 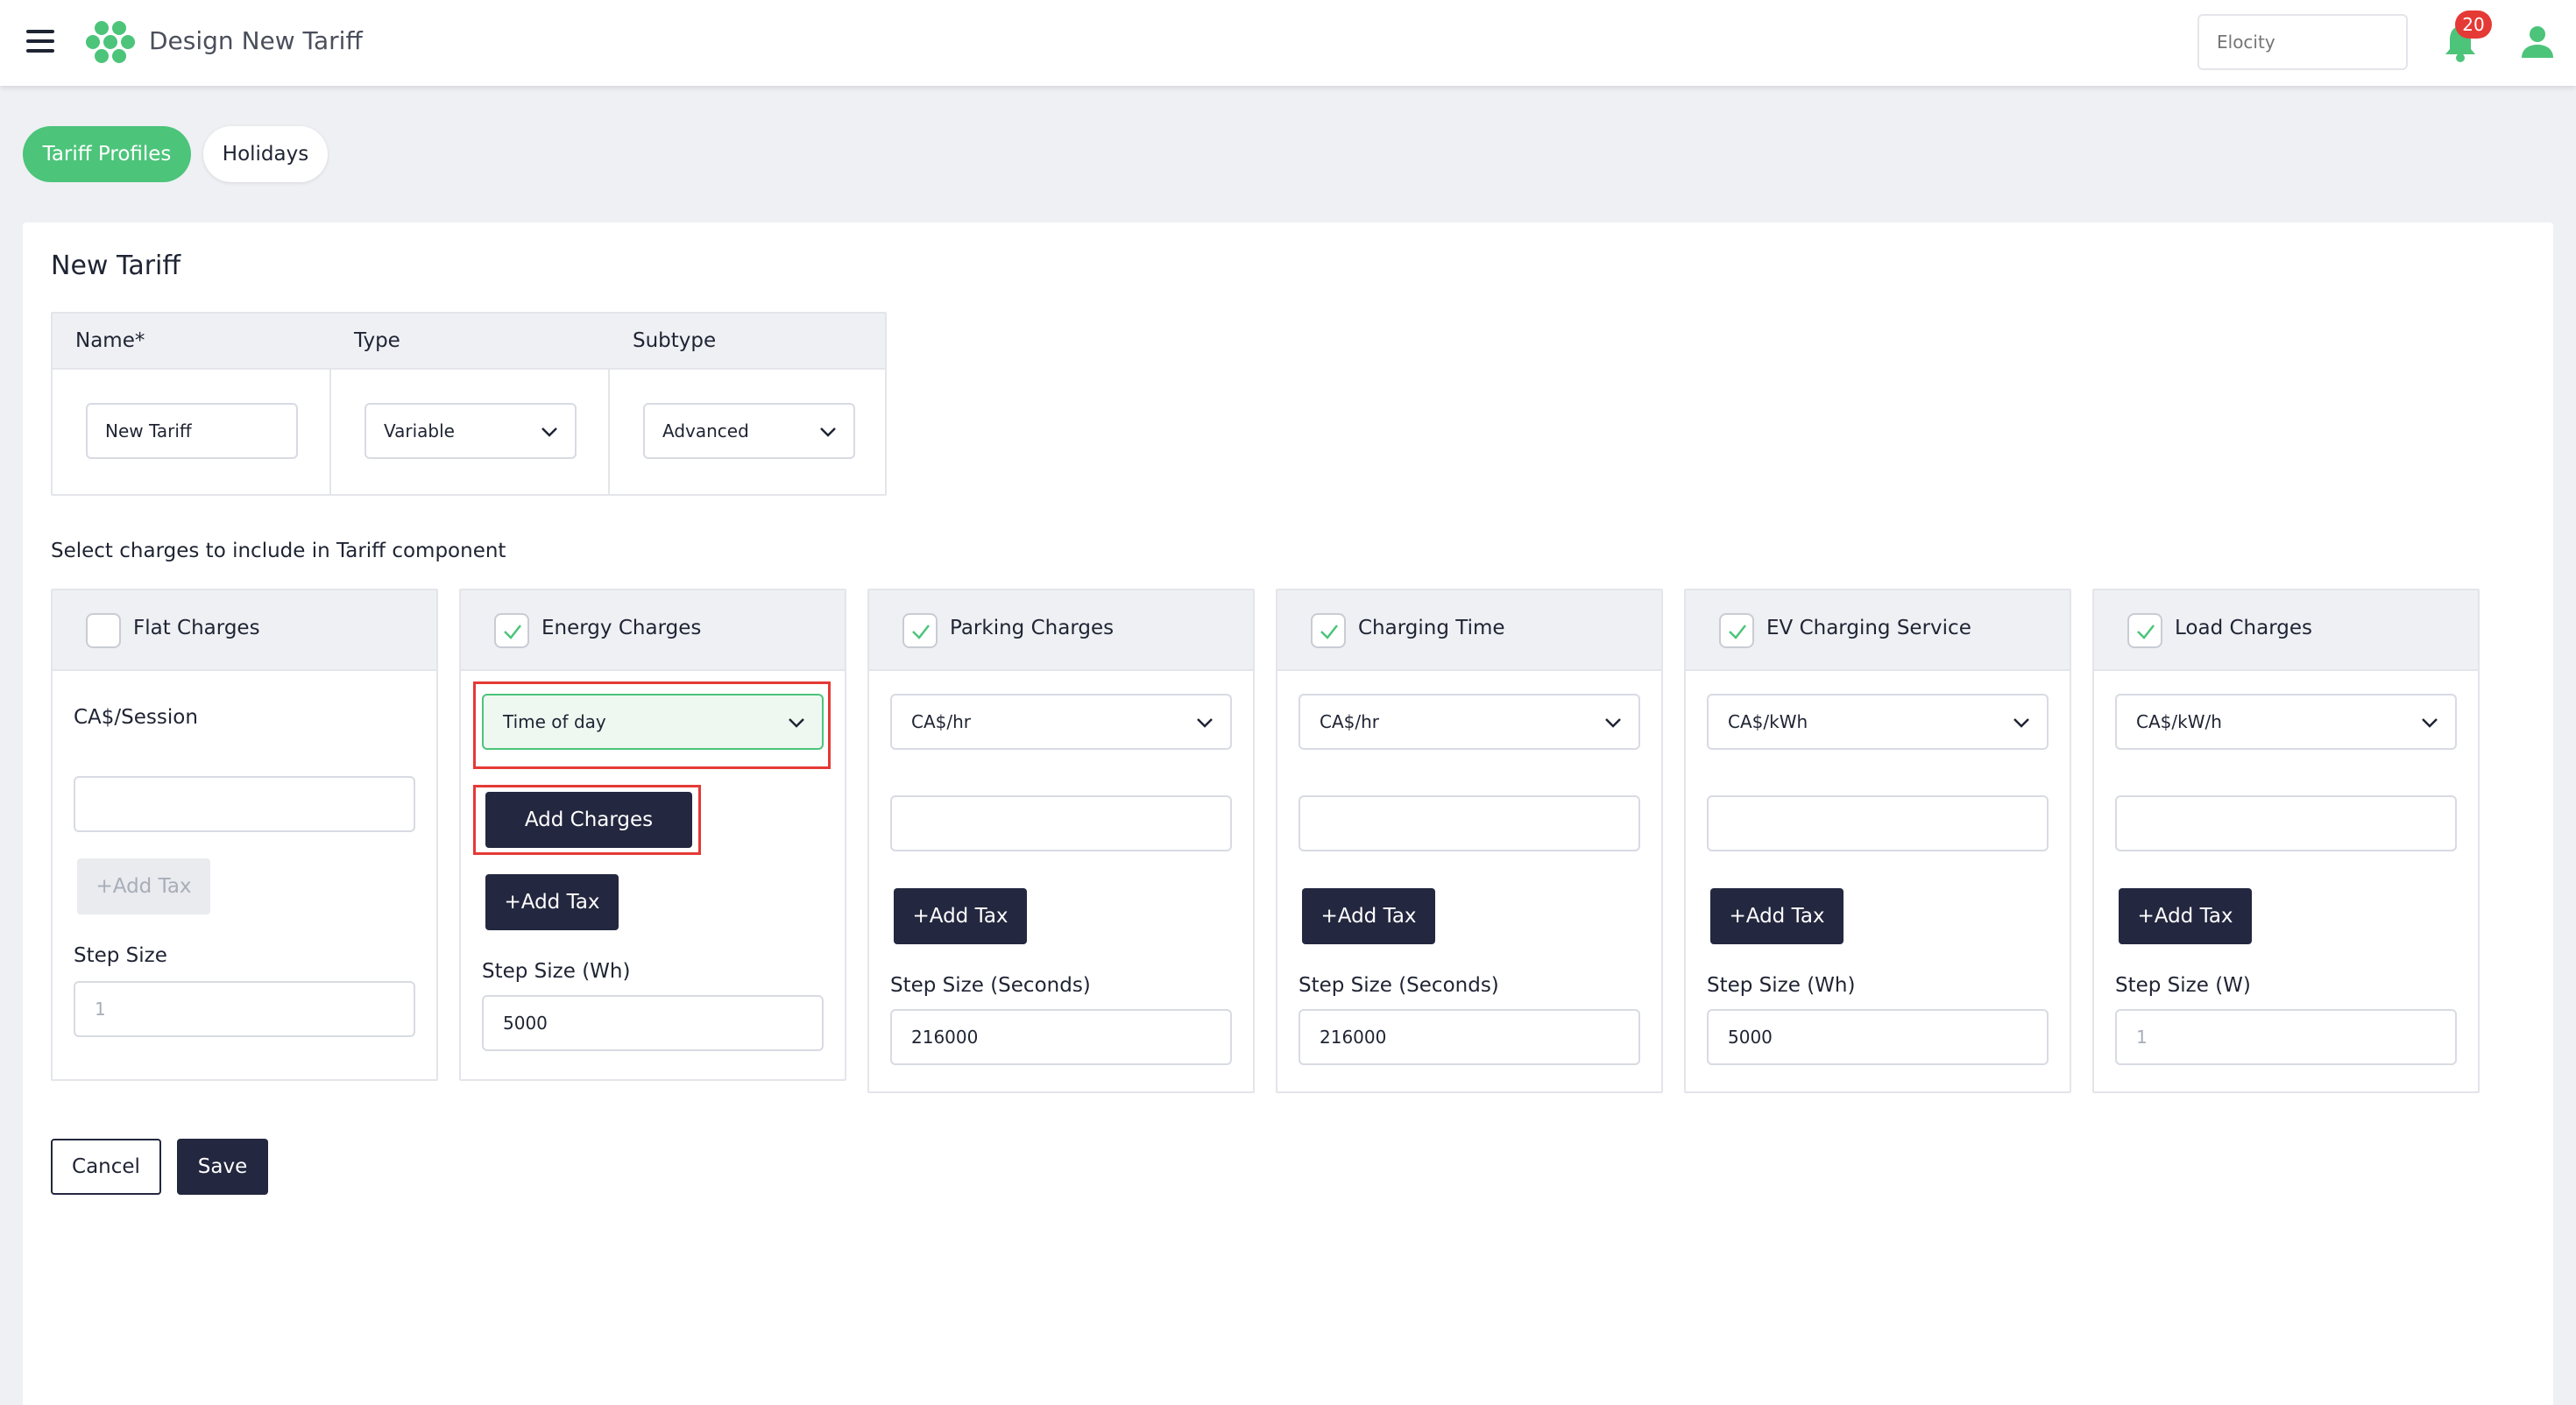 What do you see at coordinates (1469, 823) in the screenshot?
I see `charging-time-charge-input` at bounding box center [1469, 823].